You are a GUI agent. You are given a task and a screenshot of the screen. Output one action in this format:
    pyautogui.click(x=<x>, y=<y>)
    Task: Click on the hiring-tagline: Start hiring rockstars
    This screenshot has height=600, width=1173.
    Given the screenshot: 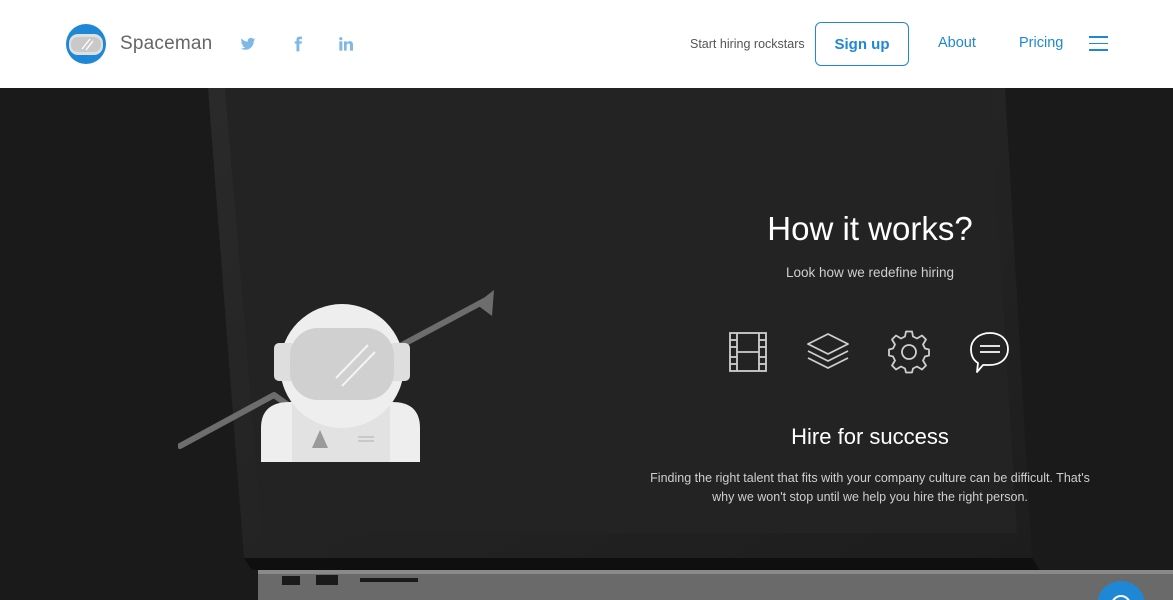 What is the action you would take?
    pyautogui.click(x=747, y=44)
    